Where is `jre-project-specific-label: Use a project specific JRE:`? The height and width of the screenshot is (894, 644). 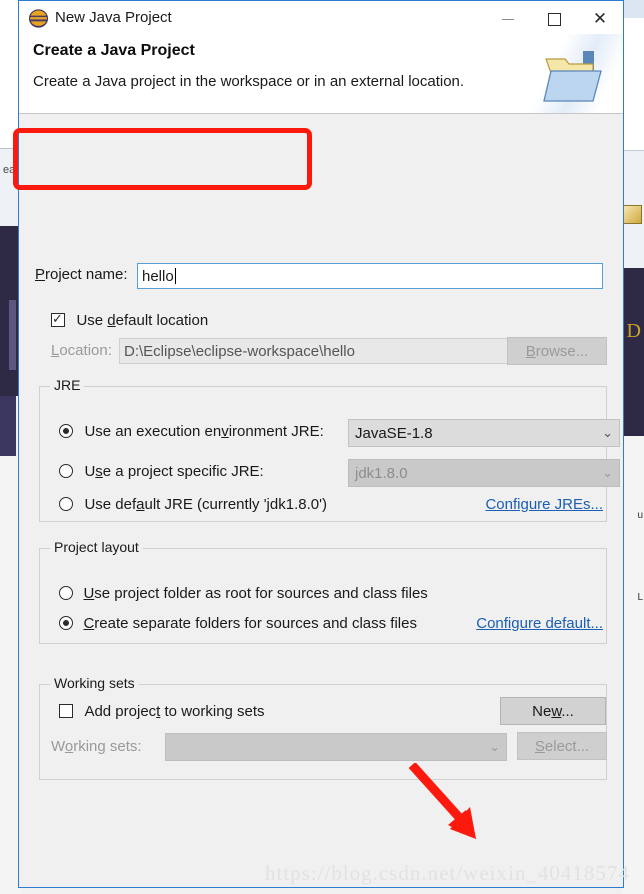
jre-project-specific-label: Use a project specific JRE: is located at coordinates (174, 471).